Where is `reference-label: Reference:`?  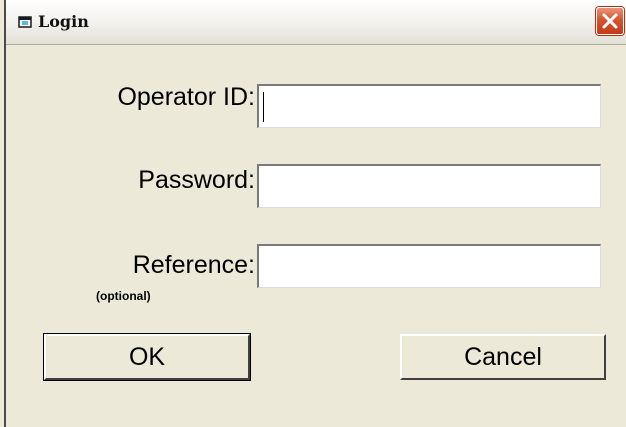
reference-label: Reference: is located at coordinates (193, 265).